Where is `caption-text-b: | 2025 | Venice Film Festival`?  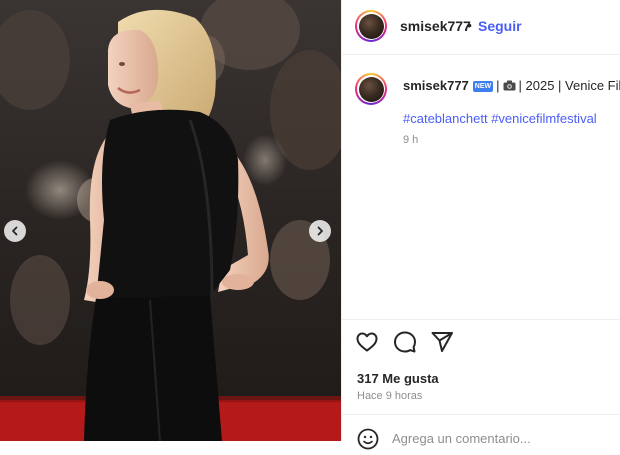 caption-text-b: | 2025 | Venice Film Festival is located at coordinates (569, 85).